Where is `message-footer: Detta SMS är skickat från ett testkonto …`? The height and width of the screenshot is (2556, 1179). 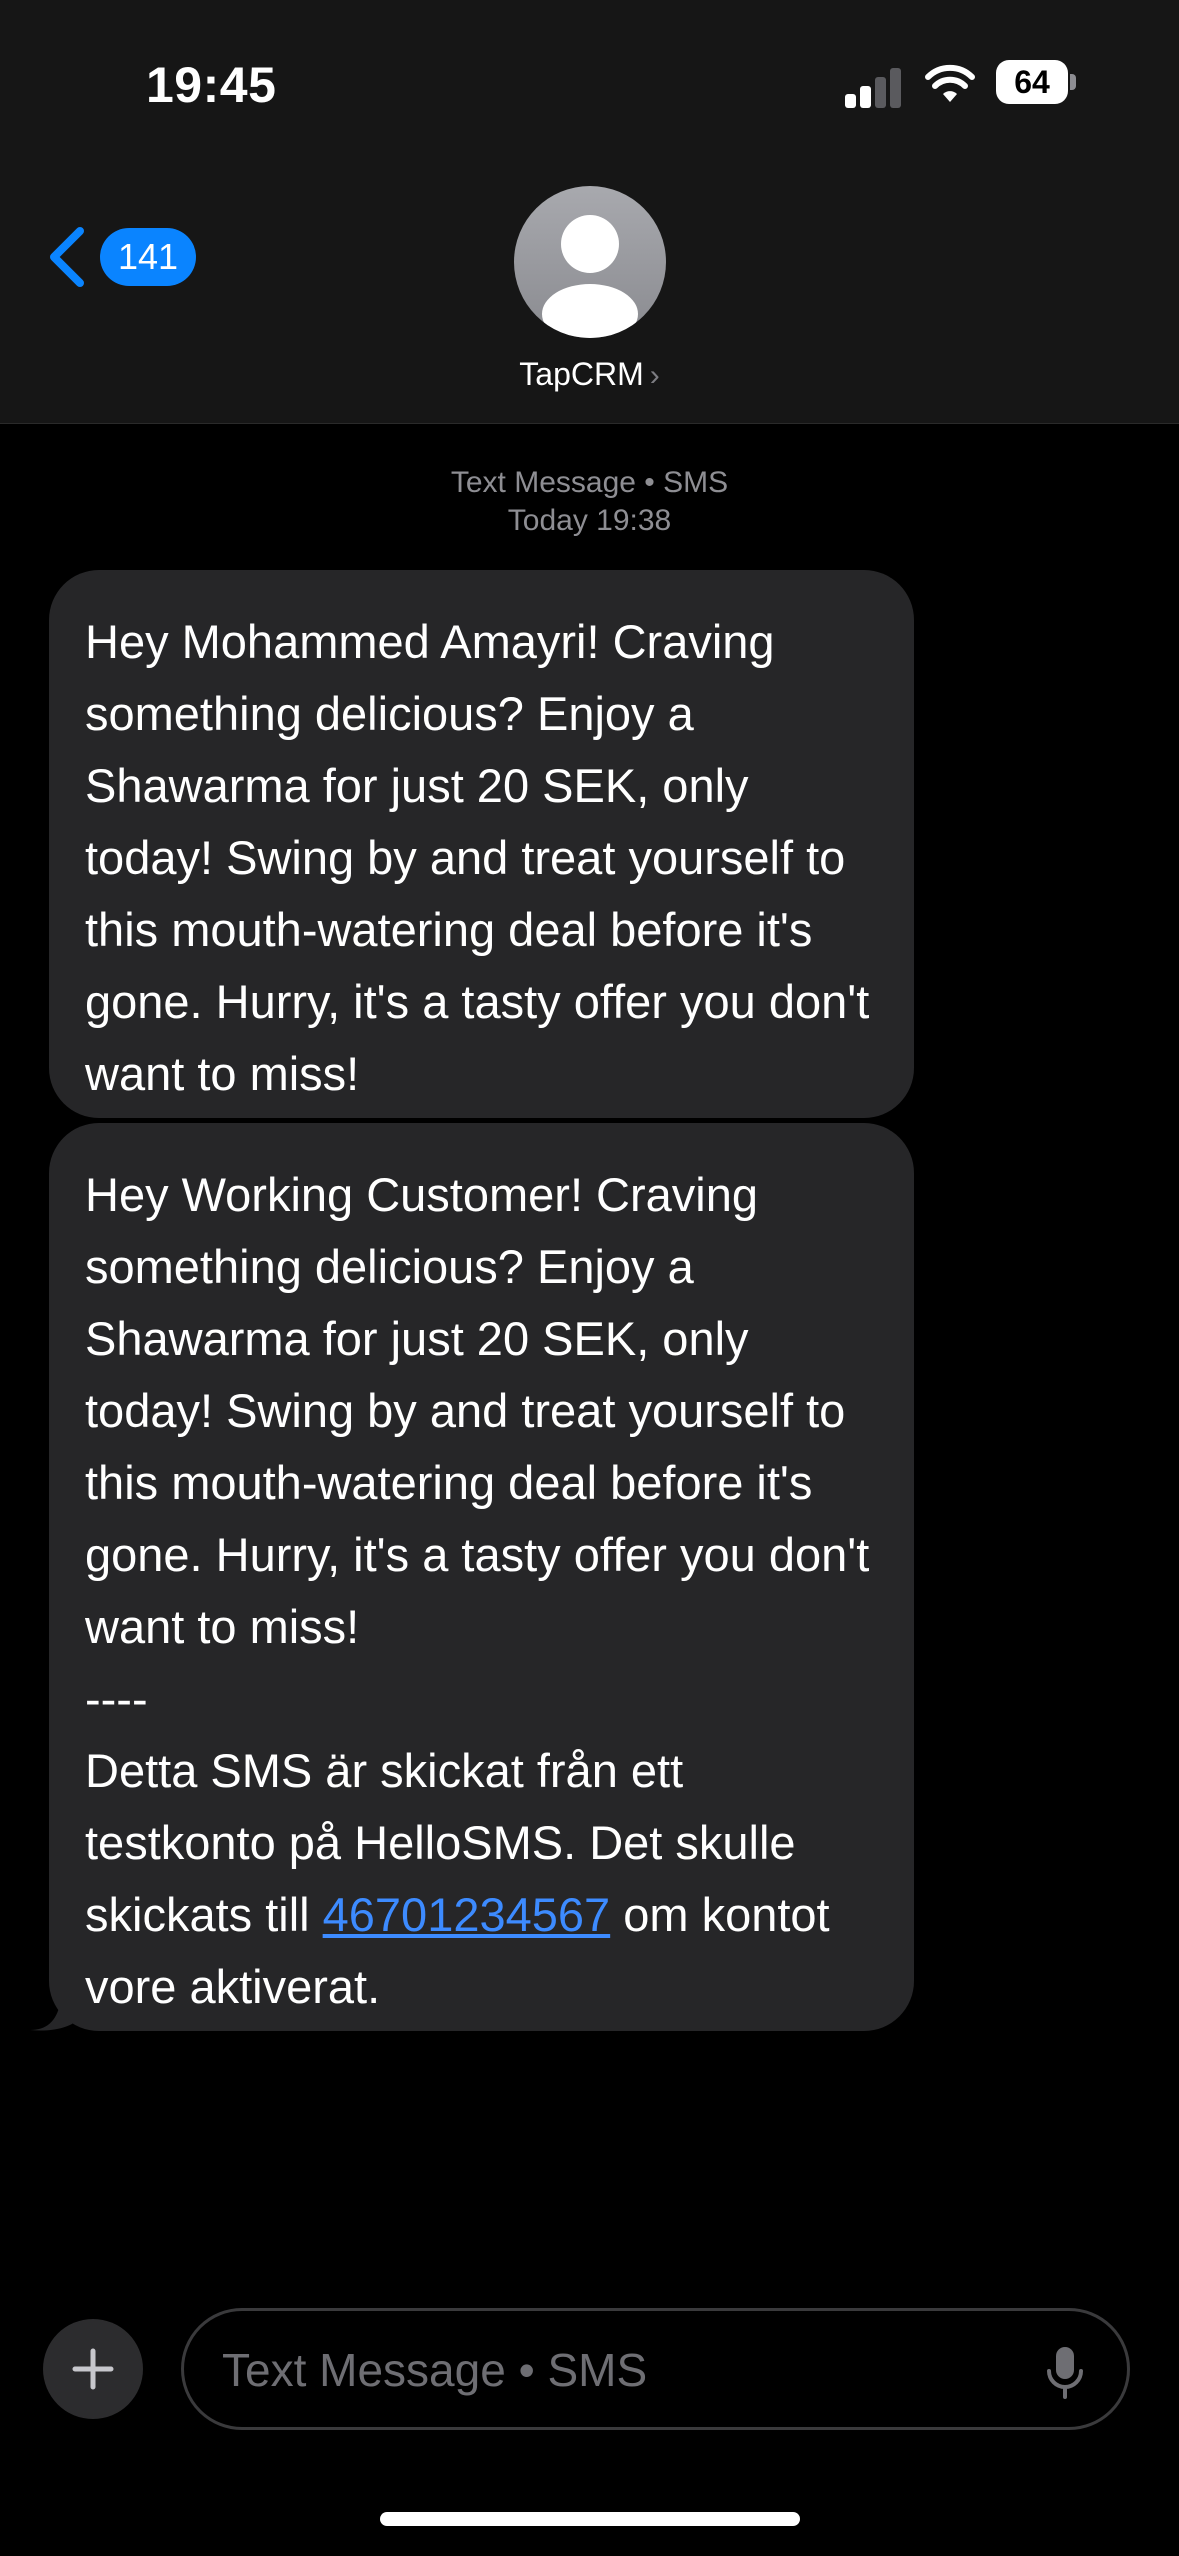 message-footer: Detta SMS är skickat från ett testkonto … is located at coordinates (481, 1879).